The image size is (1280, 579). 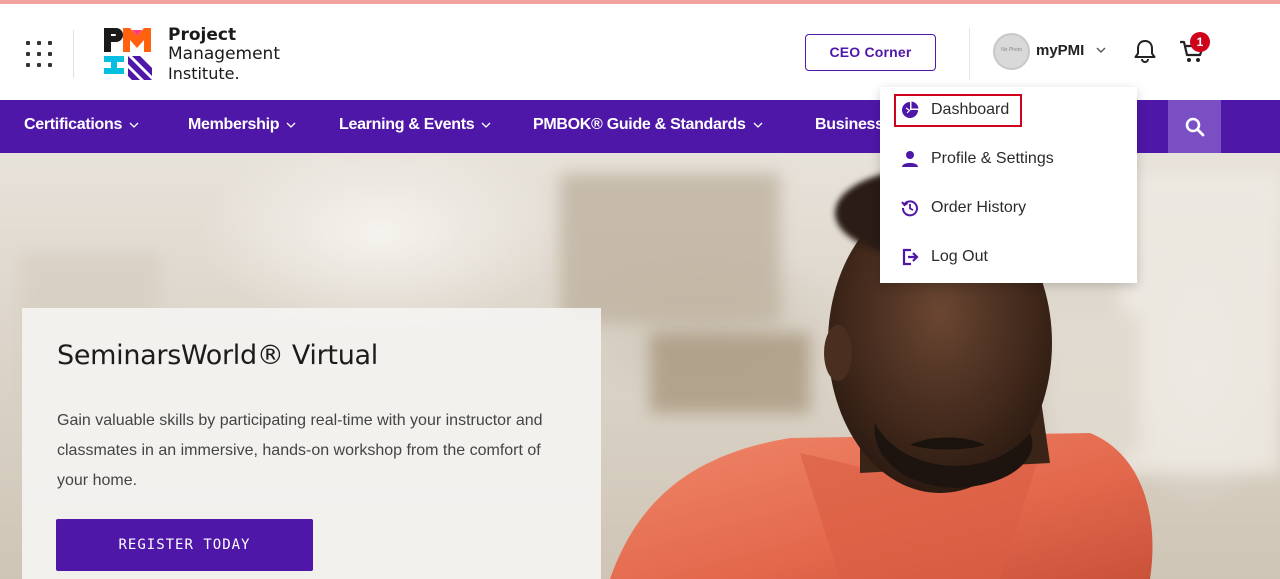 What do you see at coordinates (234, 124) in the screenshot?
I see `nav-item-label: Membership` at bounding box center [234, 124].